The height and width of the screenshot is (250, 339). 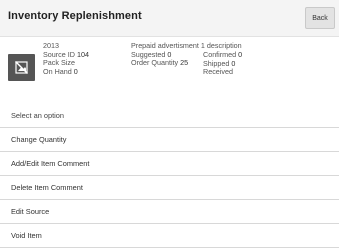 What do you see at coordinates (184, 63) in the screenshot?
I see `order-quantity-value: 25` at bounding box center [184, 63].